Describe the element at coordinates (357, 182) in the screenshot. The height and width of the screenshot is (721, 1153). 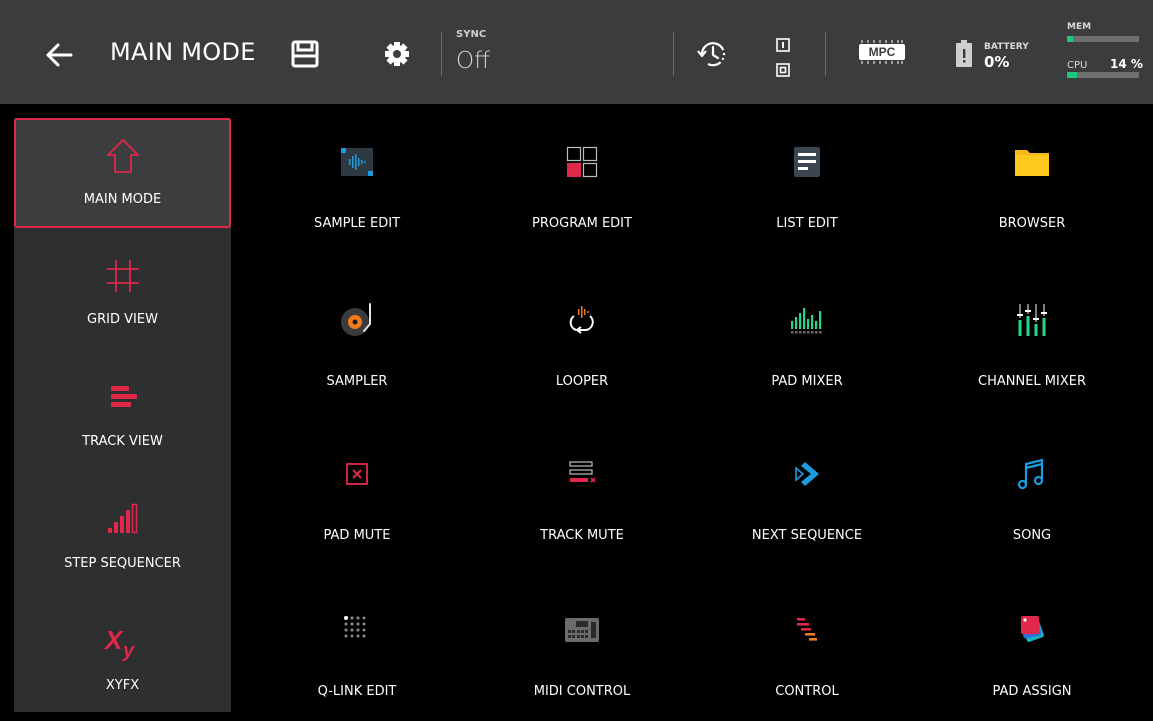
I see `mode-sample-edit: SAMPLE EDIT` at that location.